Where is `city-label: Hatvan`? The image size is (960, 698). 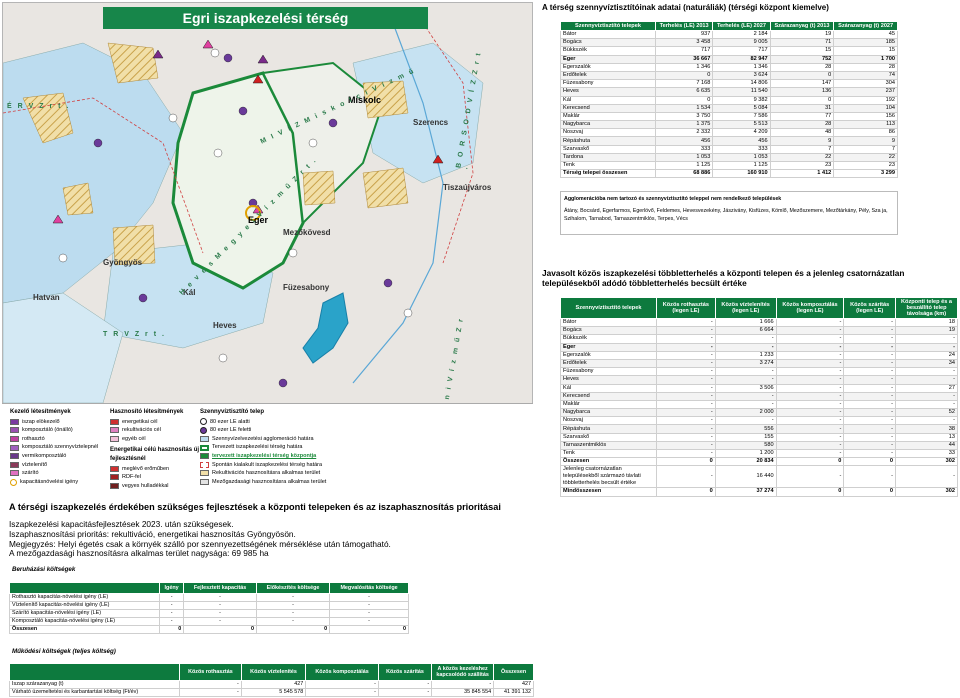 city-label: Hatvan is located at coordinates (46, 297).